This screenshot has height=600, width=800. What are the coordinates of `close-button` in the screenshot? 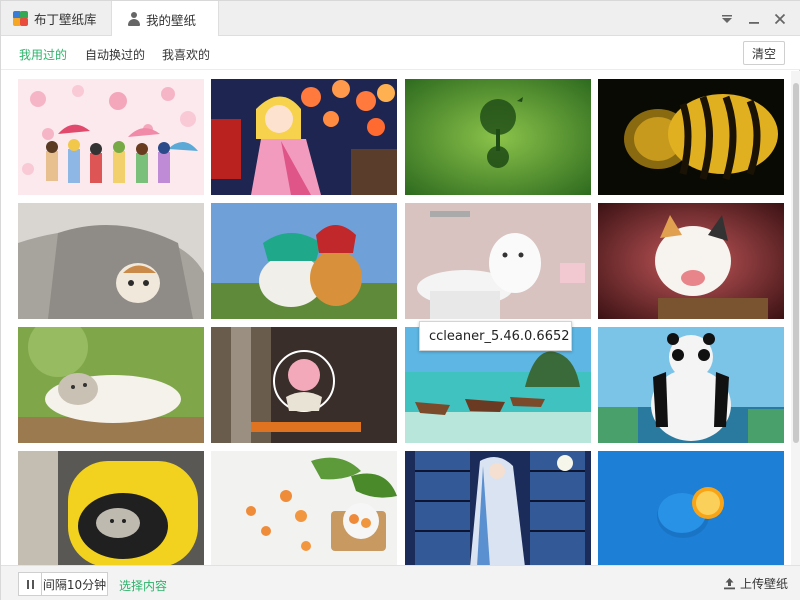 It's located at (780, 19).